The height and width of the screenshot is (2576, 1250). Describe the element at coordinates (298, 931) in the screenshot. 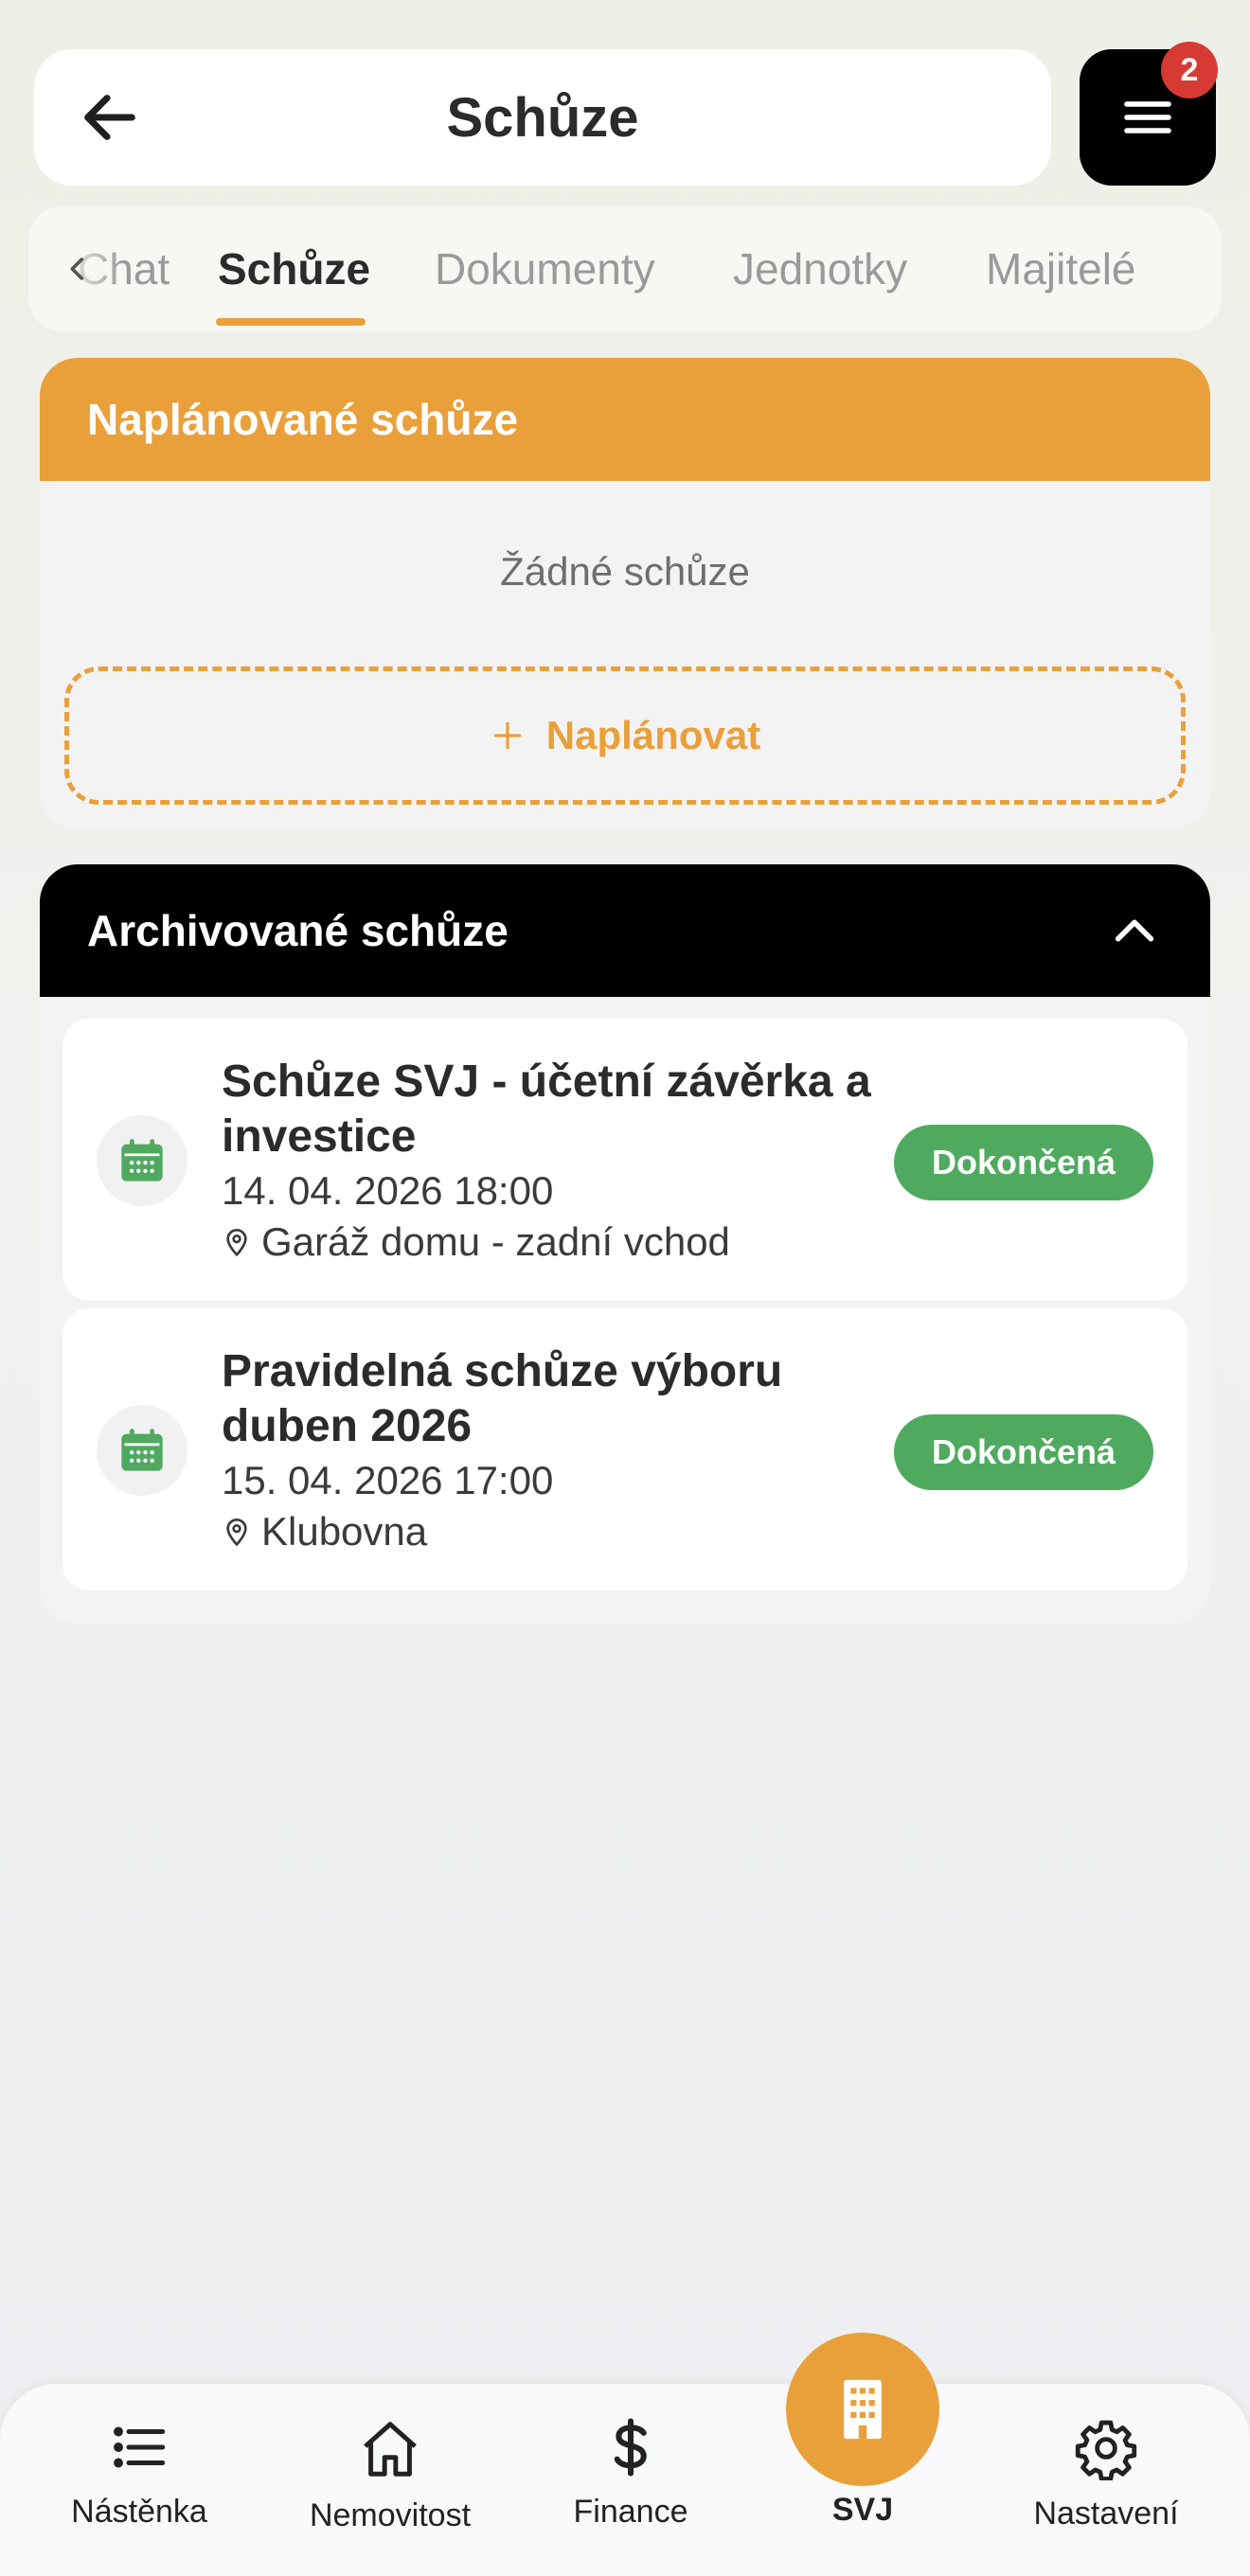

I see `archived-meetings-title: Archivované schůze` at that location.